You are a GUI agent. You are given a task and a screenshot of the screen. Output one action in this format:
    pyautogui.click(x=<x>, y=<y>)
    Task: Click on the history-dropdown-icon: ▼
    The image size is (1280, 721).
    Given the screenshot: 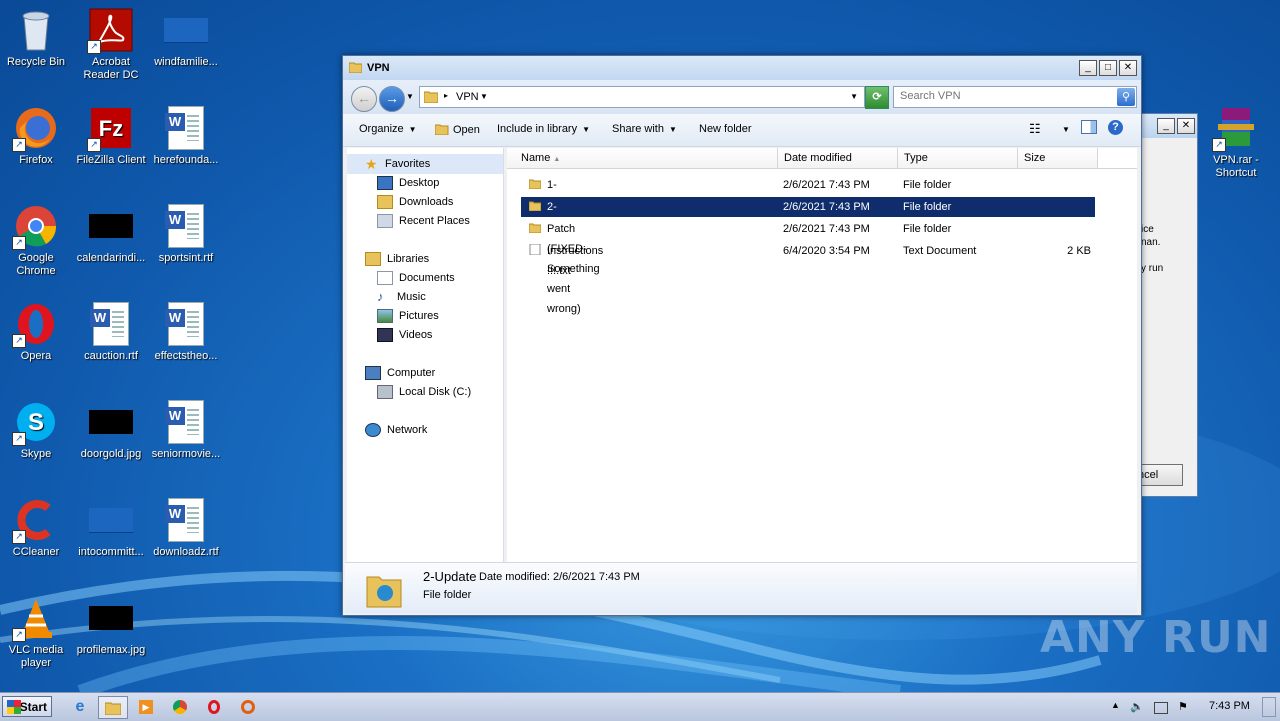 What is the action you would take?
    pyautogui.click(x=410, y=96)
    